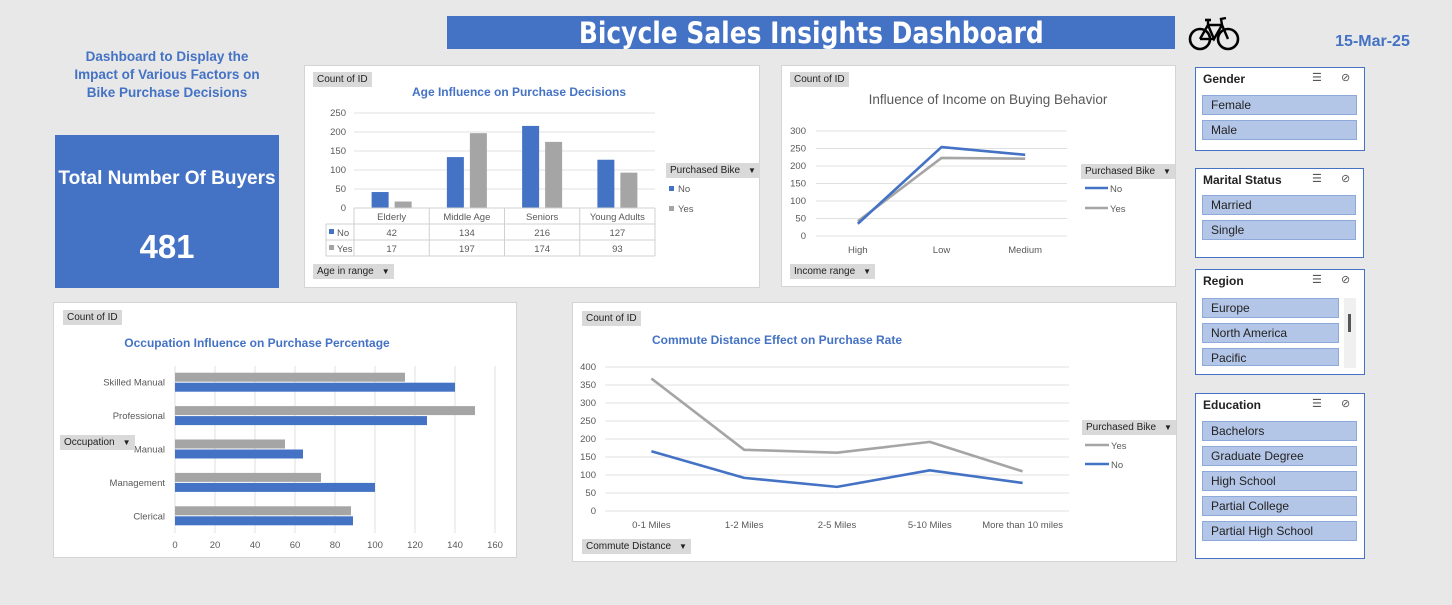 The height and width of the screenshot is (605, 1452). What do you see at coordinates (167, 211) in the screenshot?
I see `total-buyers-card: Total Number Of Buyers 481` at bounding box center [167, 211].